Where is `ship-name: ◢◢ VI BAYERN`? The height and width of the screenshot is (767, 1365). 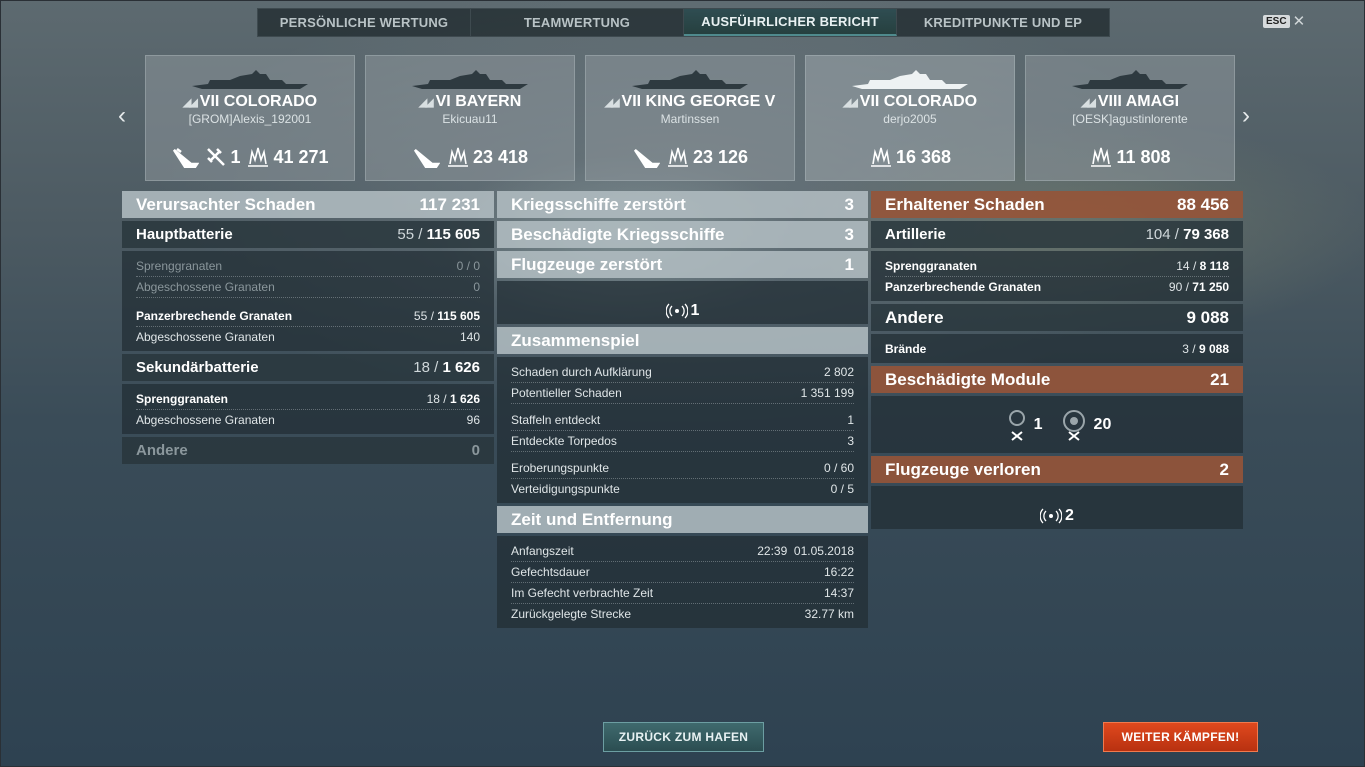
ship-name: ◢◢ VI BAYERN is located at coordinates (470, 101).